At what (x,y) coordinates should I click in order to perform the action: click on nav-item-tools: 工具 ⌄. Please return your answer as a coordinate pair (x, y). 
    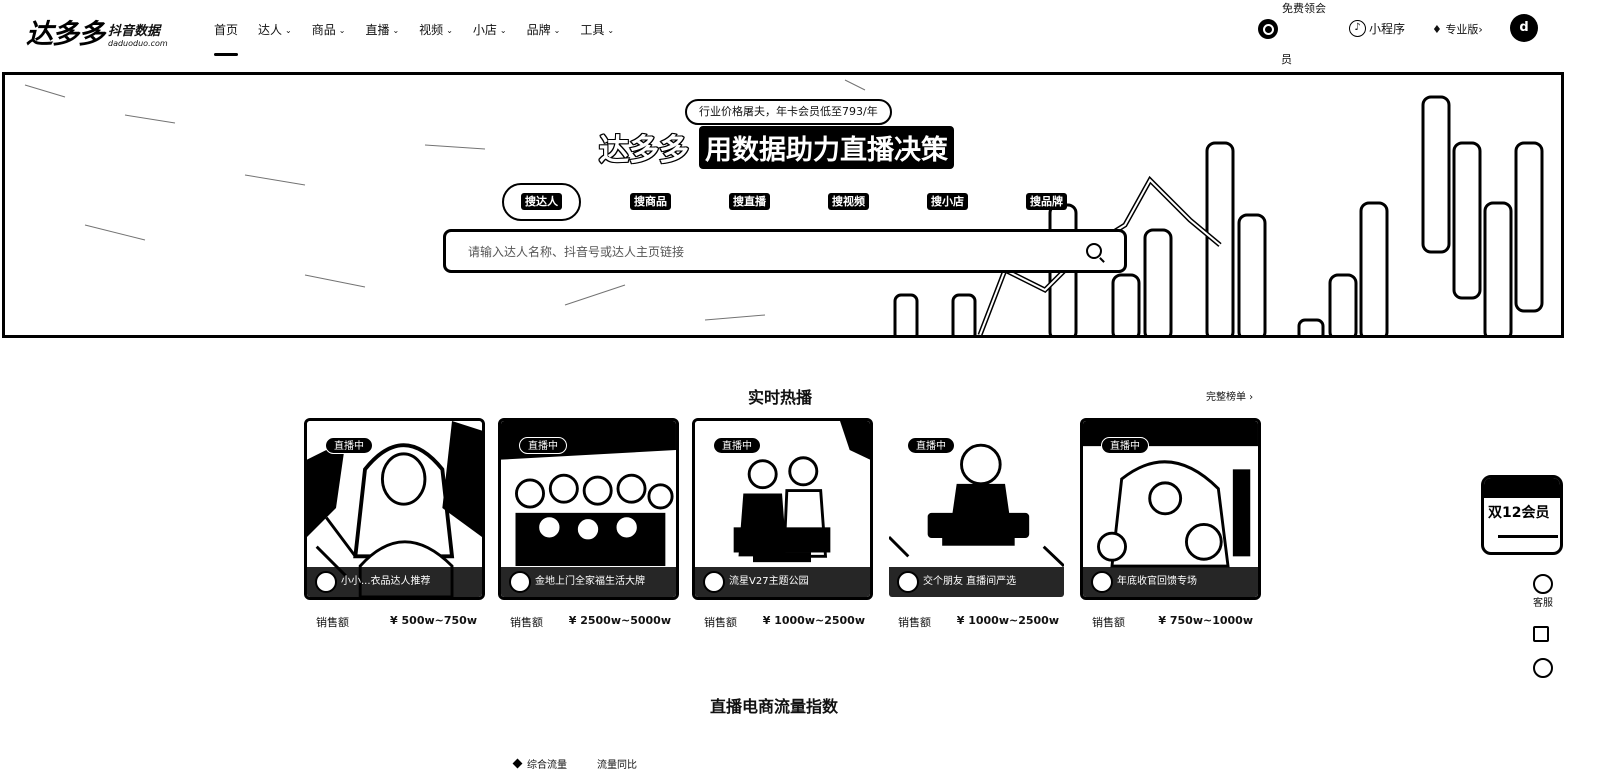
    Looking at the image, I should click on (597, 29).